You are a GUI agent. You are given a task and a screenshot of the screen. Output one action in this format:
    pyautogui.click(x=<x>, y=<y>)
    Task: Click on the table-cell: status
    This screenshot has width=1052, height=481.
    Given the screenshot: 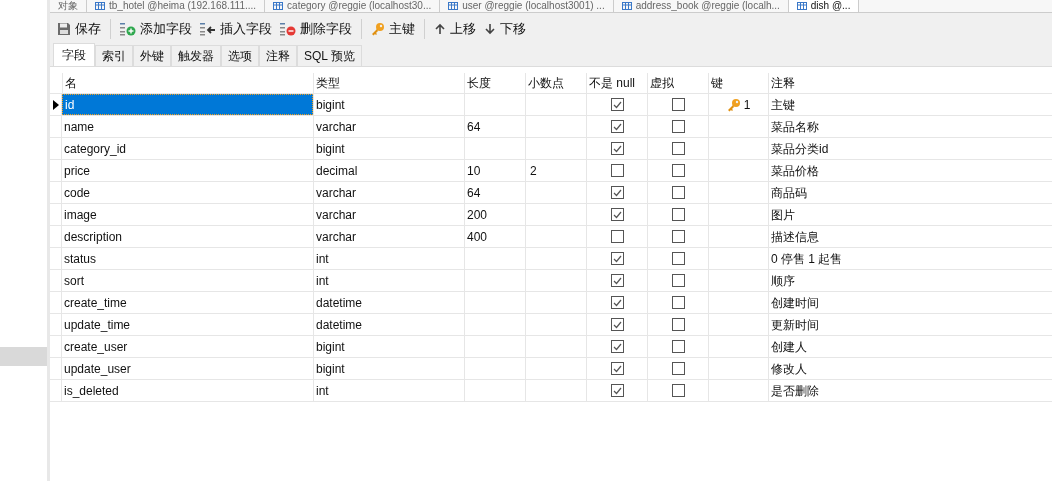 What is the action you would take?
    pyautogui.click(x=187, y=258)
    